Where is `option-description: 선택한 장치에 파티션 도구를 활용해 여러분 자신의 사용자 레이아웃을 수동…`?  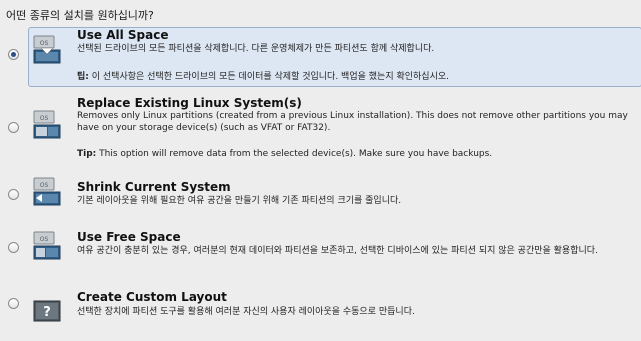 option-description: 선택한 장치에 파티션 도구를 활용해 여러분 자신의 사용자 레이아웃을 수동… is located at coordinates (246, 312).